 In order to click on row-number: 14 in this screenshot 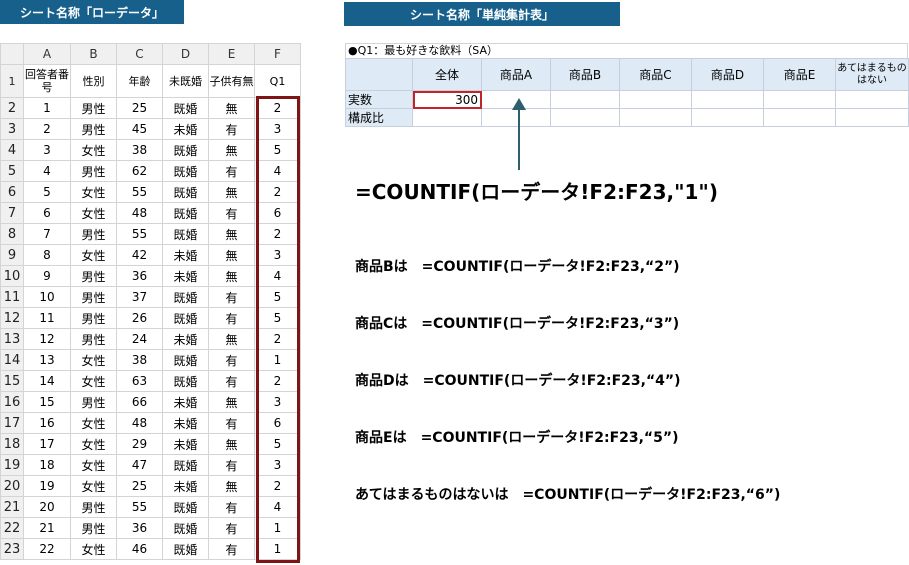, I will do `click(12, 360)`.